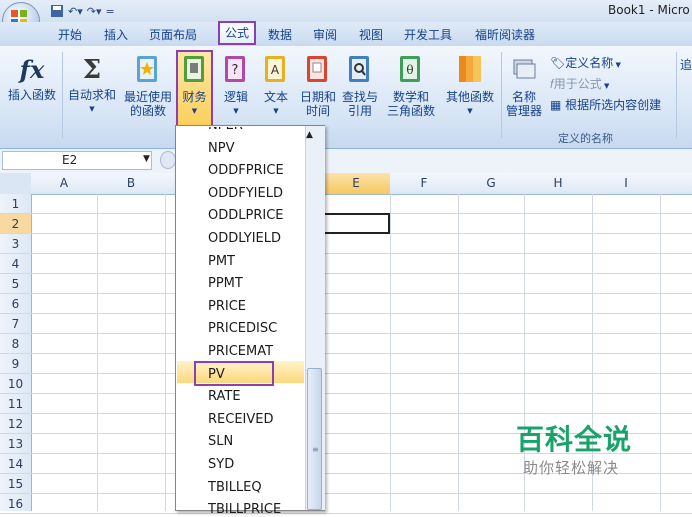 Image resolution: width=692 pixels, height=517 pixels. What do you see at coordinates (558, 105) in the screenshot?
I see `grid-icon: ▦` at bounding box center [558, 105].